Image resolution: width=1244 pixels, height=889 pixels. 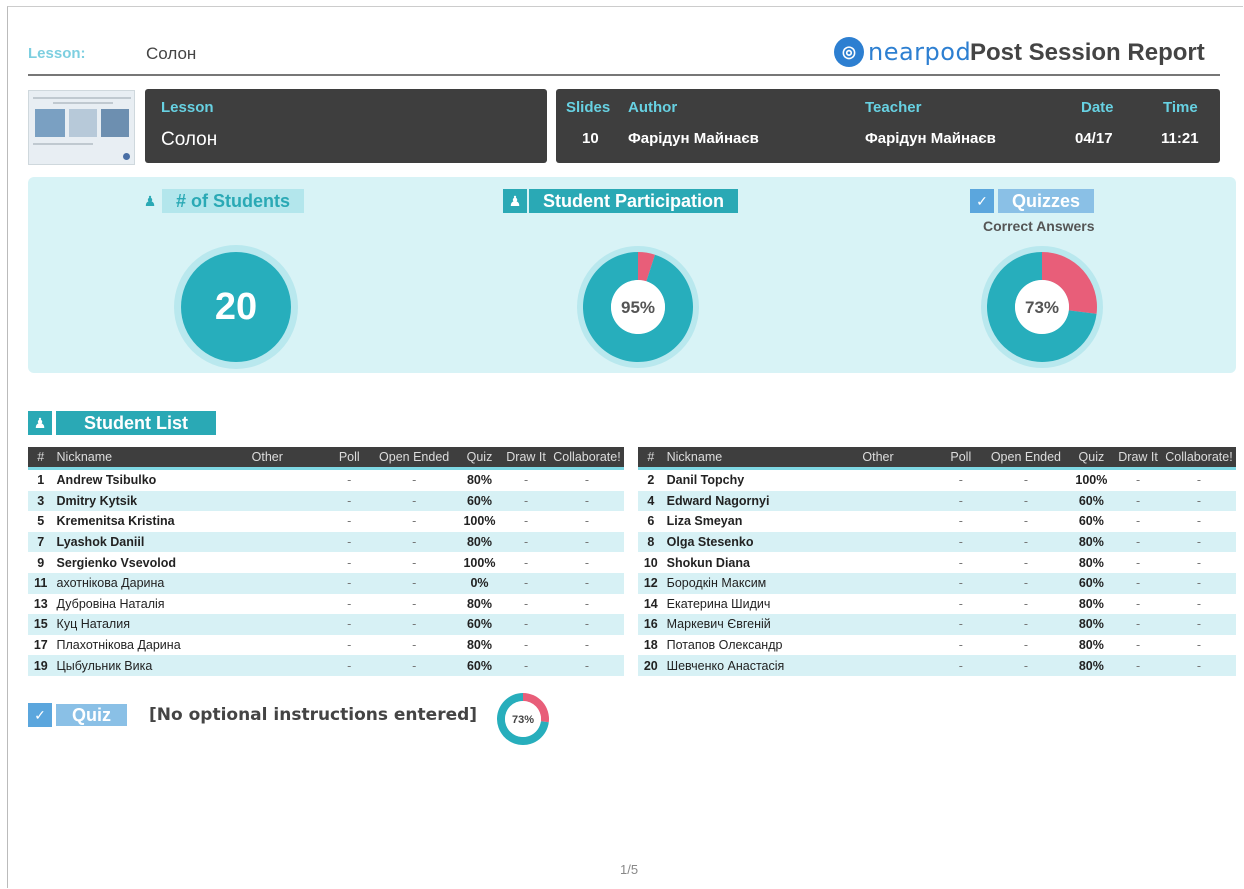 I want to click on row-number: 8, so click(x=651, y=542).